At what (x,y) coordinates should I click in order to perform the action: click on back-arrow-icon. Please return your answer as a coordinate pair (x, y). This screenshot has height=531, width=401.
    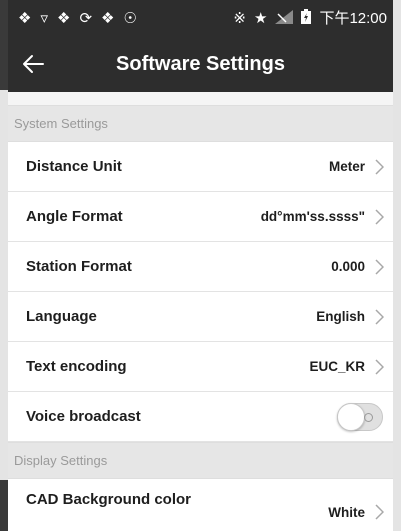
    Looking at the image, I should click on (33, 64).